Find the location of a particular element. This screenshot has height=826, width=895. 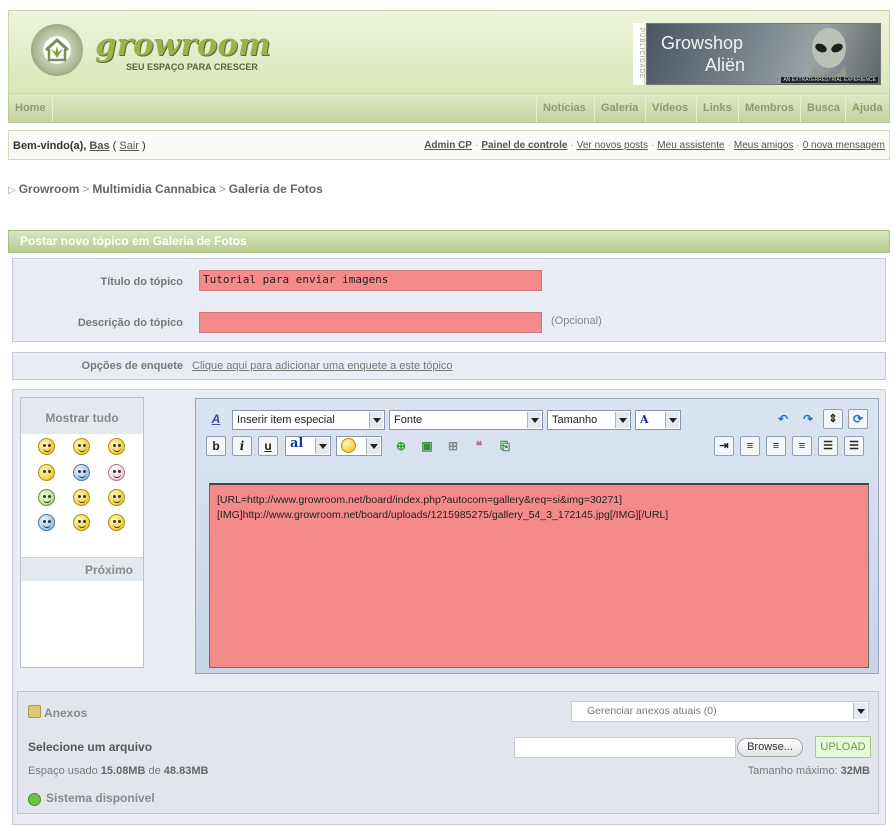

smiley-icon is located at coordinates (348, 445).